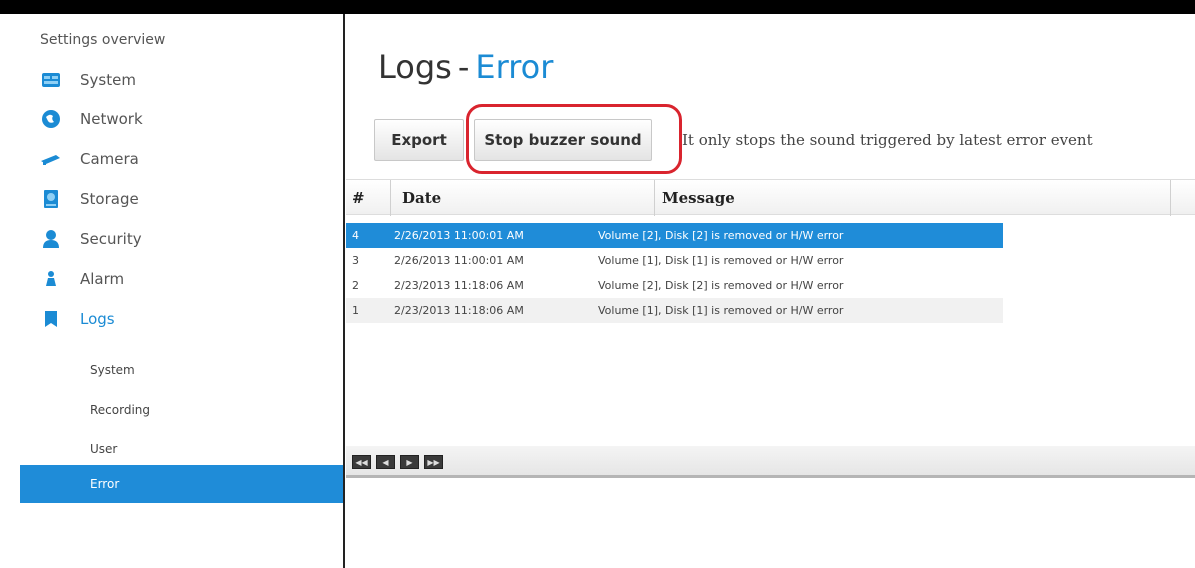 This screenshot has height=568, width=1195. Describe the element at coordinates (180, 199) in the screenshot. I see `sidebar-item-storage: Storage` at that location.